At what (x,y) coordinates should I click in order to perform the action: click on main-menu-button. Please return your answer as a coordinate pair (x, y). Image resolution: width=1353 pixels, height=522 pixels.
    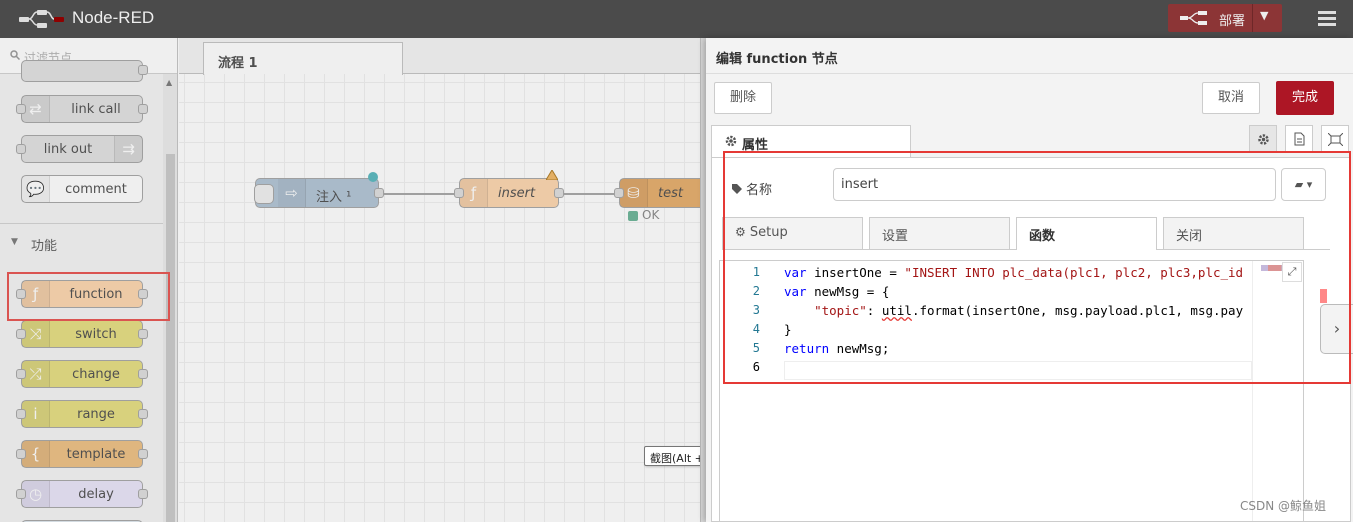
    Looking at the image, I should click on (1327, 19).